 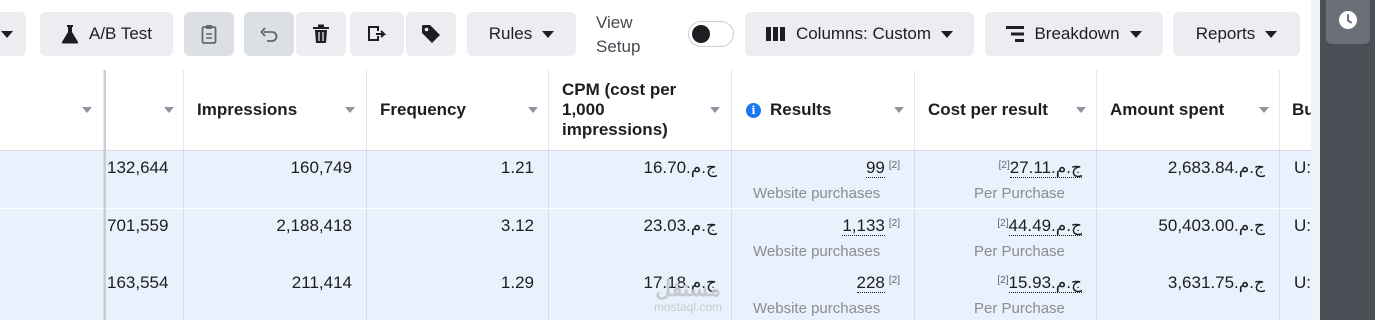 What do you see at coordinates (619, 110) in the screenshot?
I see `cpm-header-label: CPM (cost per 1,000 impressions)` at bounding box center [619, 110].